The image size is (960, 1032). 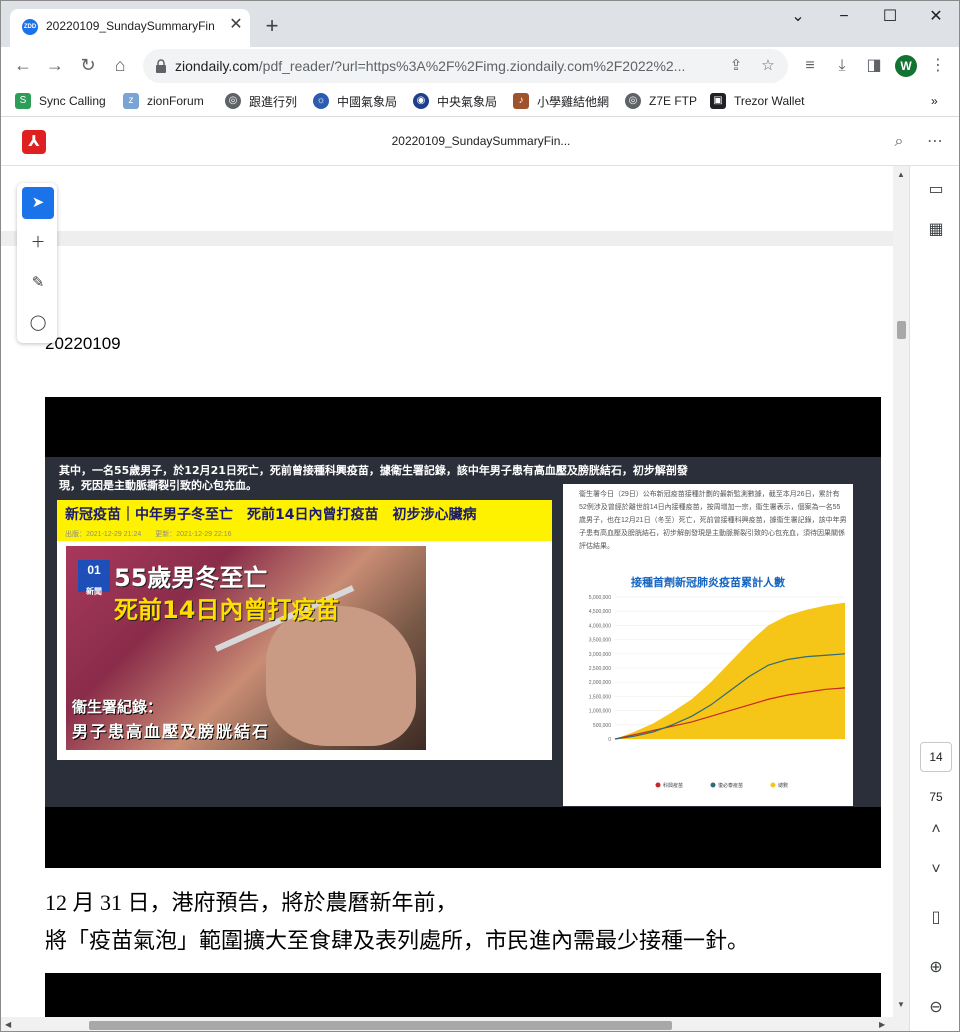 What do you see at coordinates (718, 101) in the screenshot?
I see `trezor-icon: ▣` at bounding box center [718, 101].